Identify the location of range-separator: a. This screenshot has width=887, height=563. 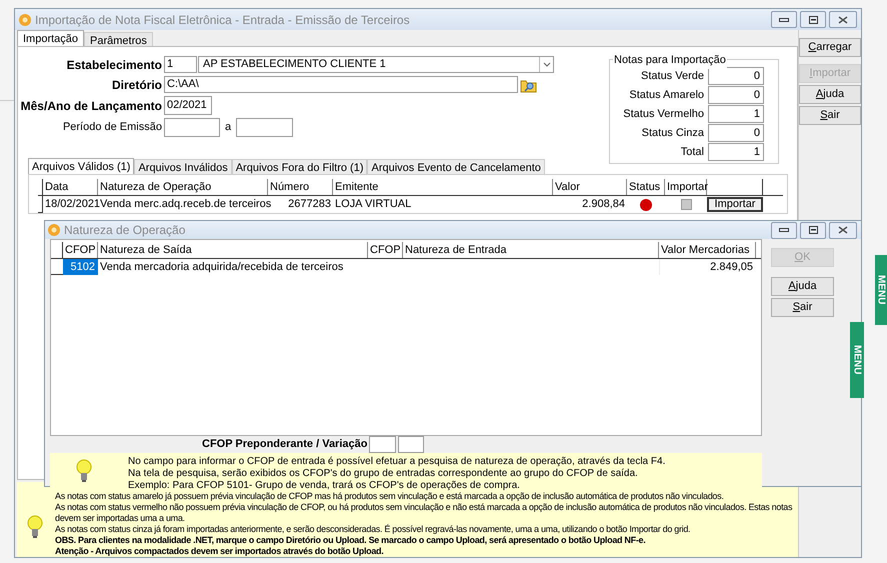
(228, 128).